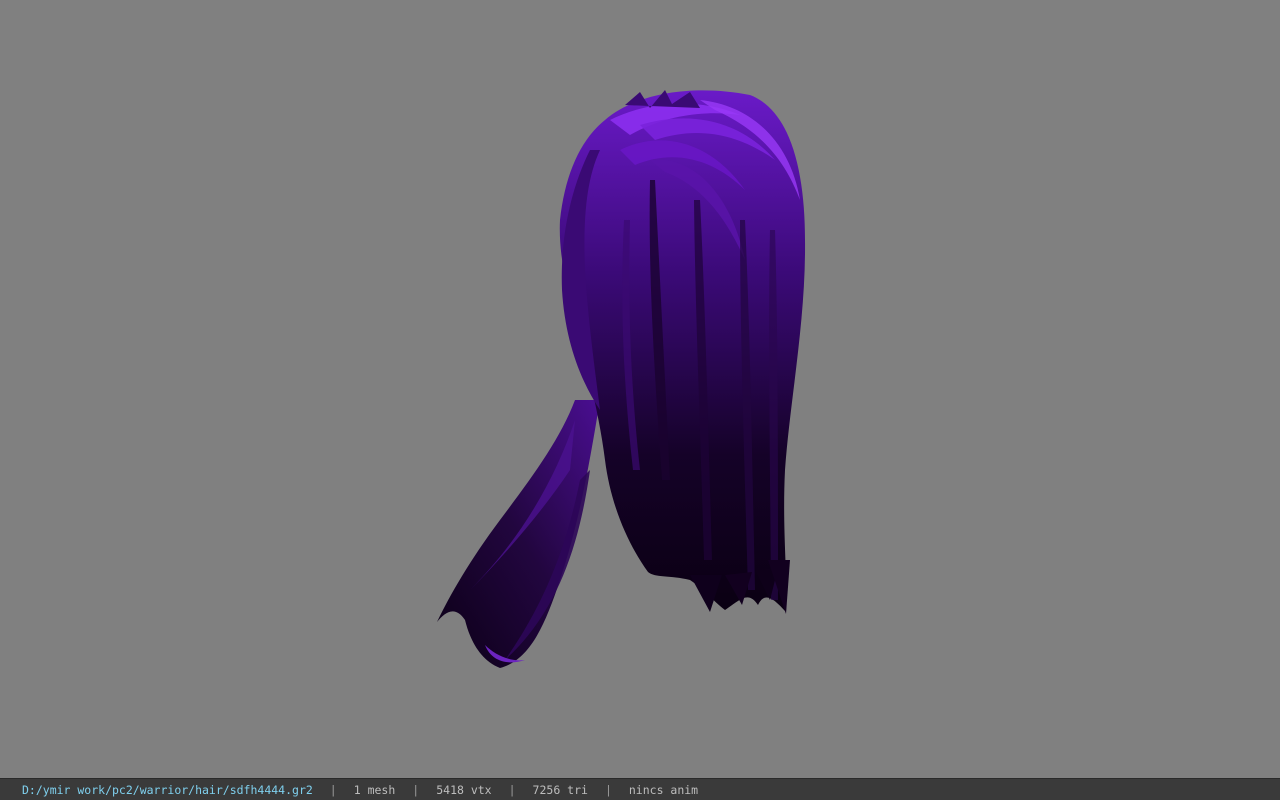  I want to click on mesh-count: 1 mesh, so click(374, 789).